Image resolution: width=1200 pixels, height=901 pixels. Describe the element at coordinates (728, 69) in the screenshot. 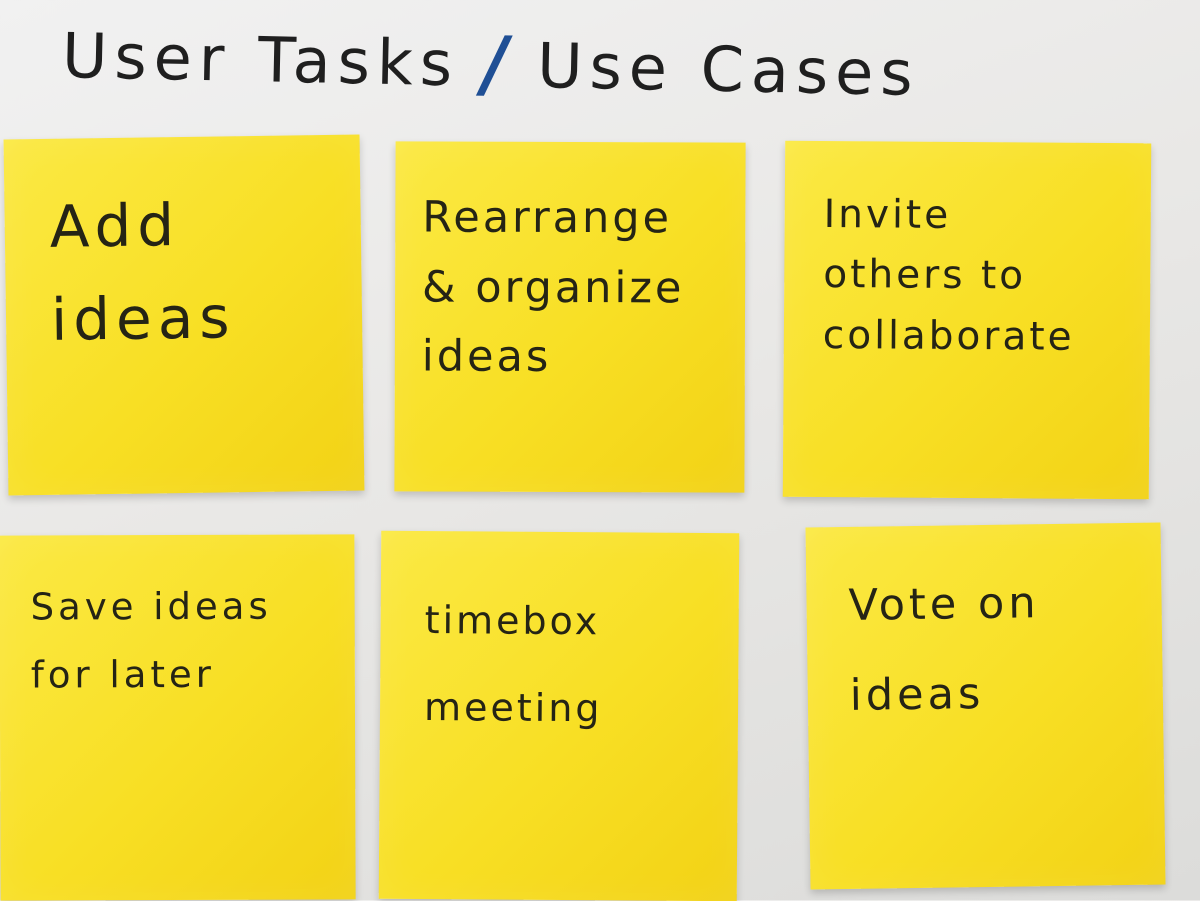

I see `title-use-cases: Use Cases` at that location.